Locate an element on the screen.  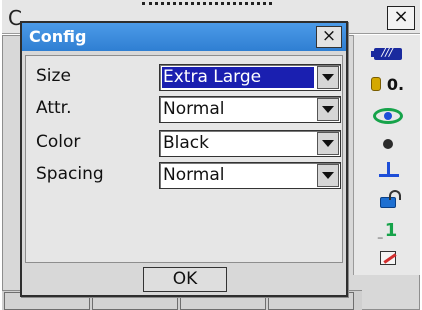
lock-status is located at coordinates (387, 202).